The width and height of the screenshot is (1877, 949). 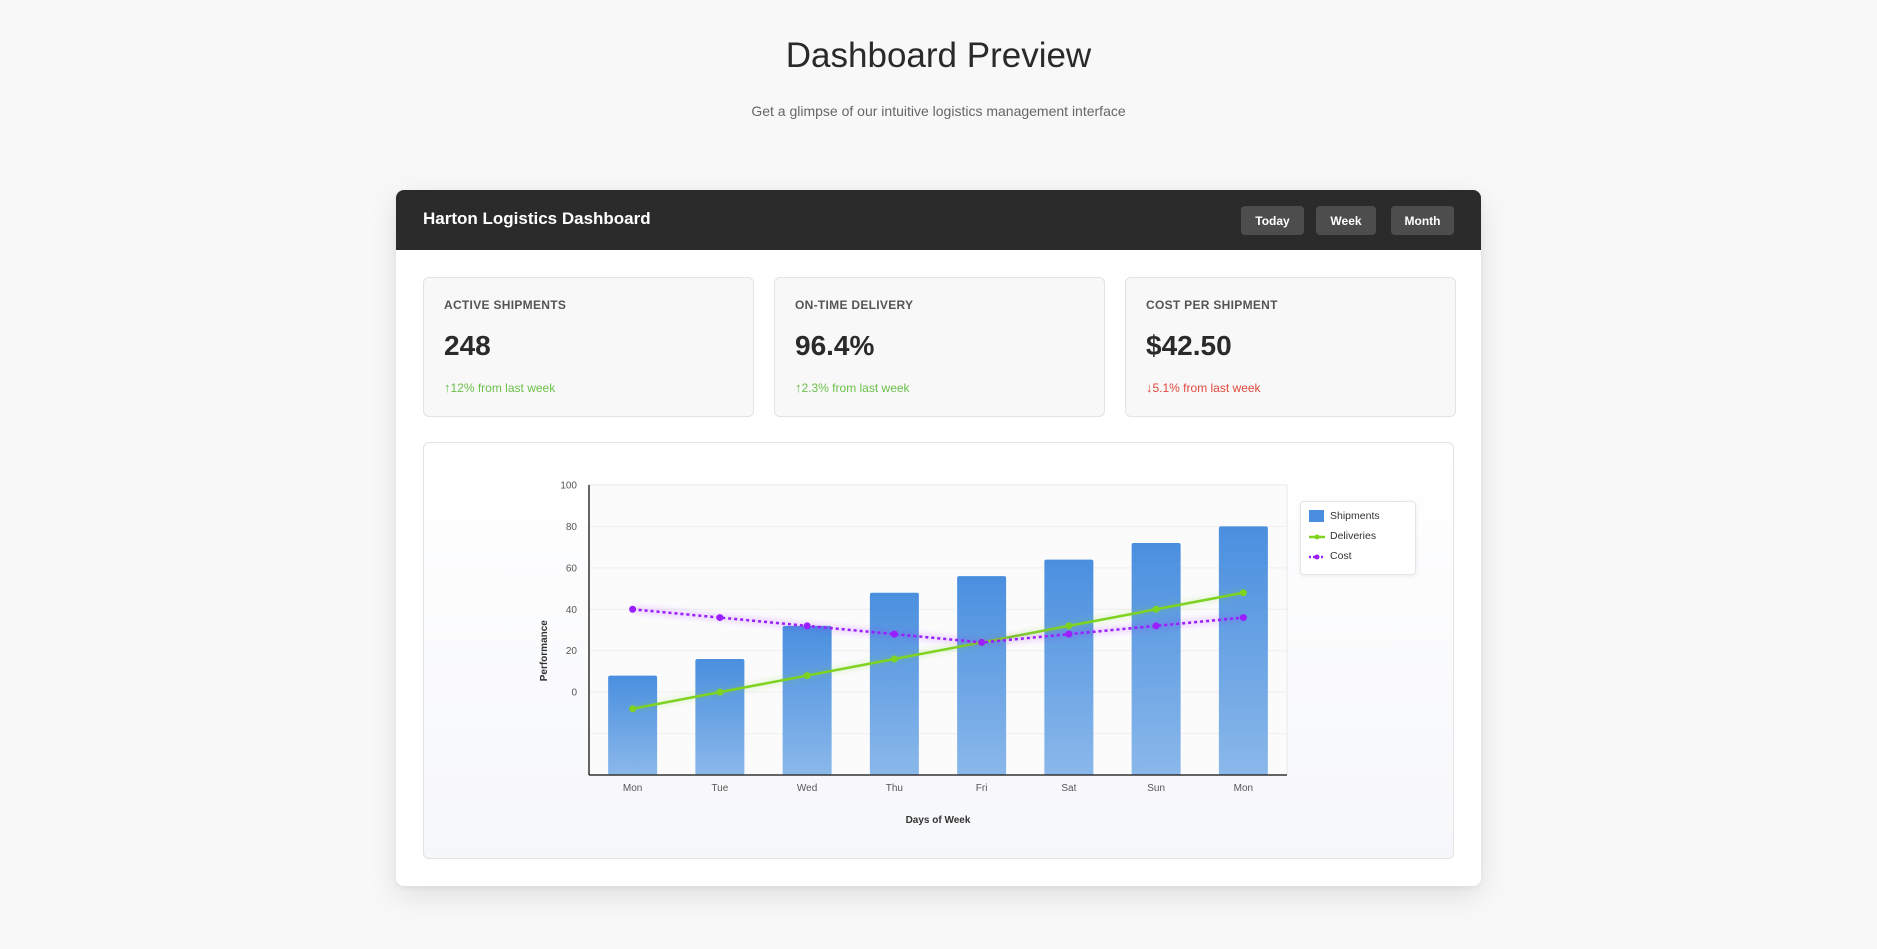 I want to click on y-tick-label: 60, so click(x=572, y=568).